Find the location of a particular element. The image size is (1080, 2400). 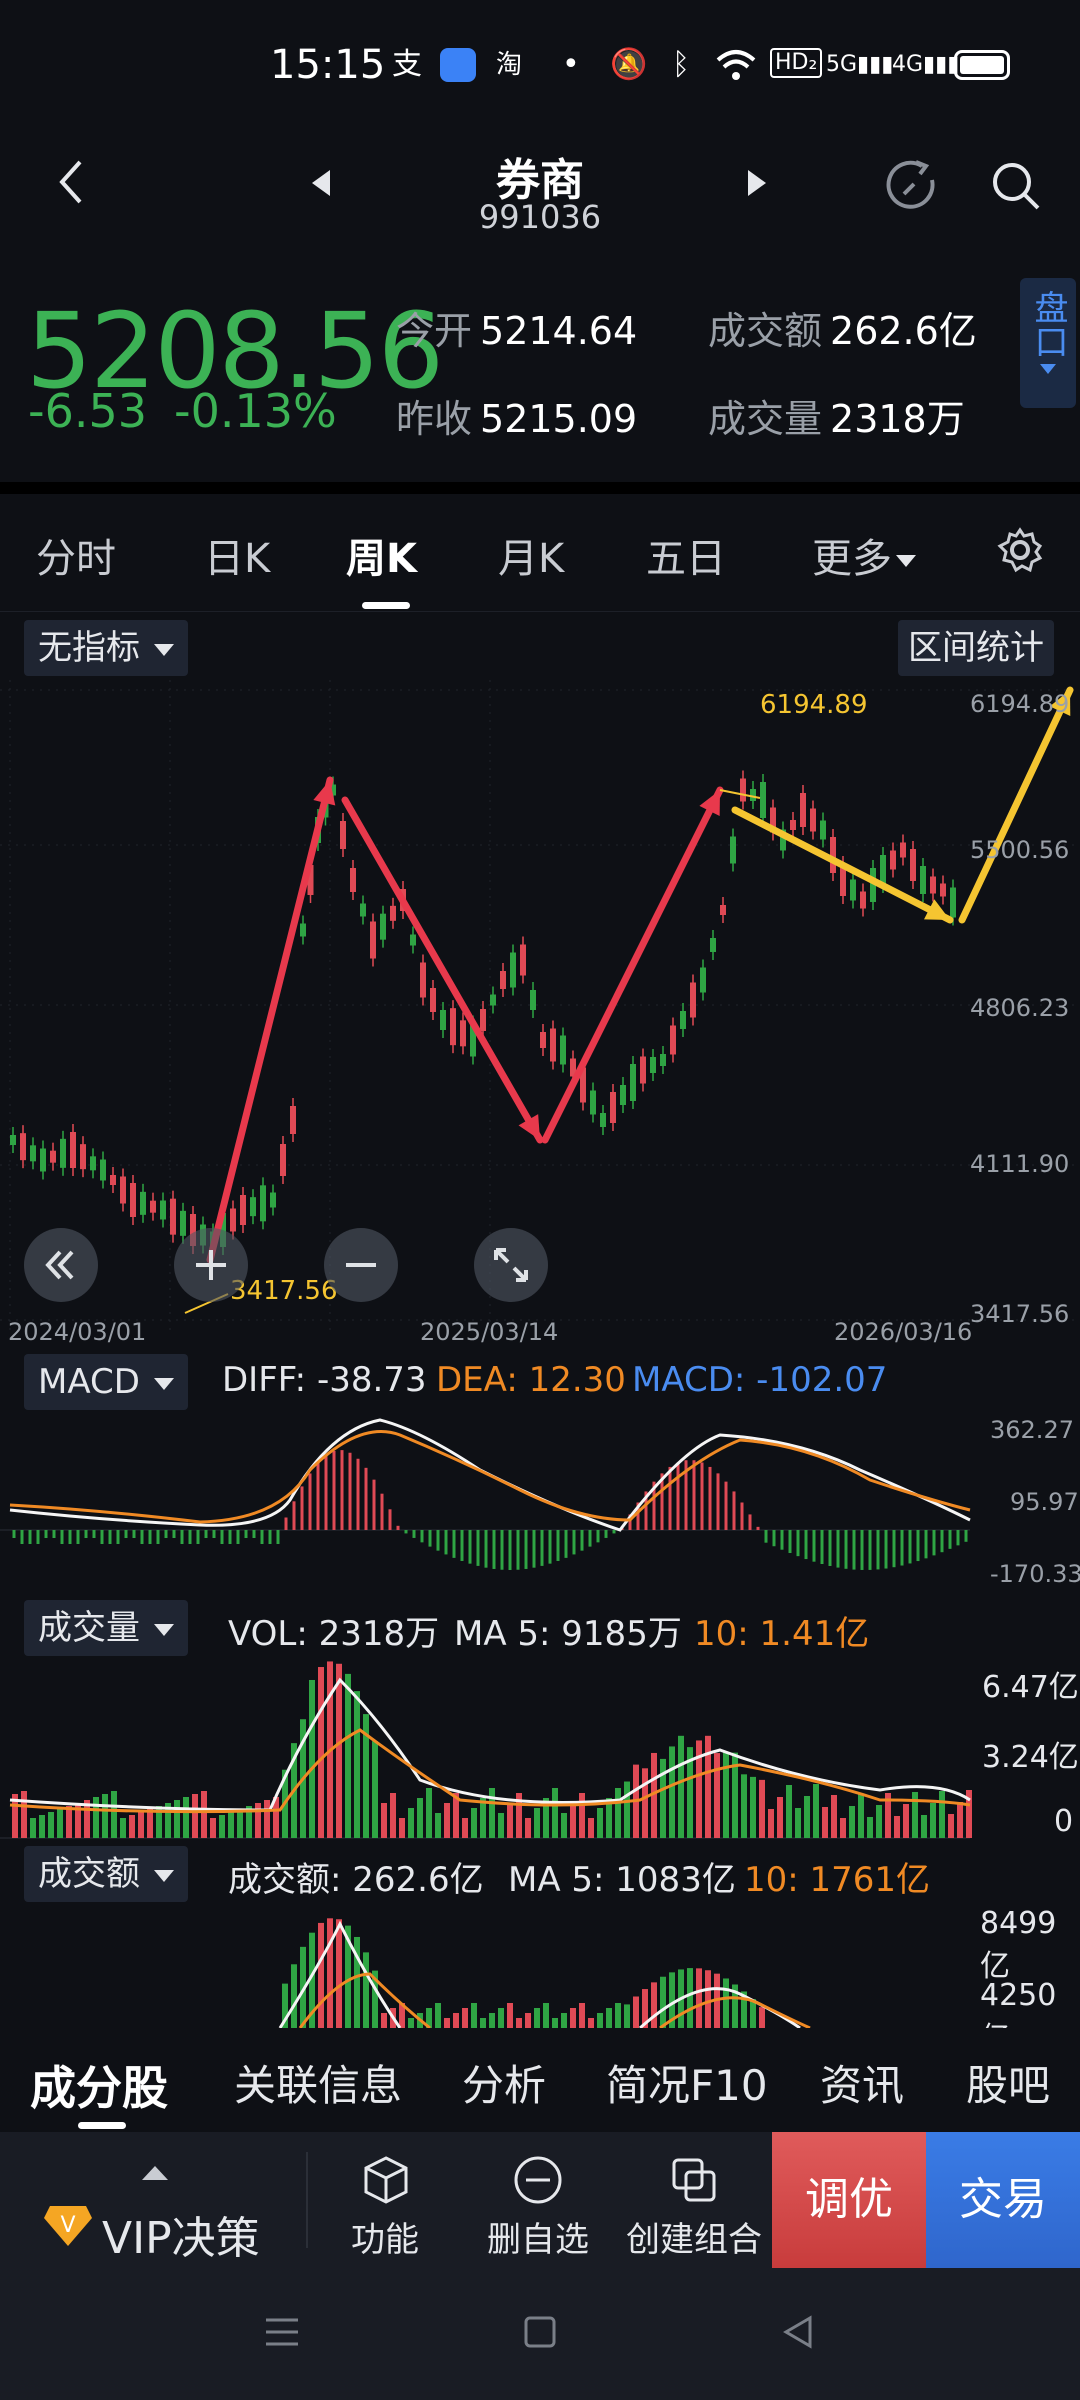

volume-field: 成交量 2318万 is located at coordinates (836, 415).